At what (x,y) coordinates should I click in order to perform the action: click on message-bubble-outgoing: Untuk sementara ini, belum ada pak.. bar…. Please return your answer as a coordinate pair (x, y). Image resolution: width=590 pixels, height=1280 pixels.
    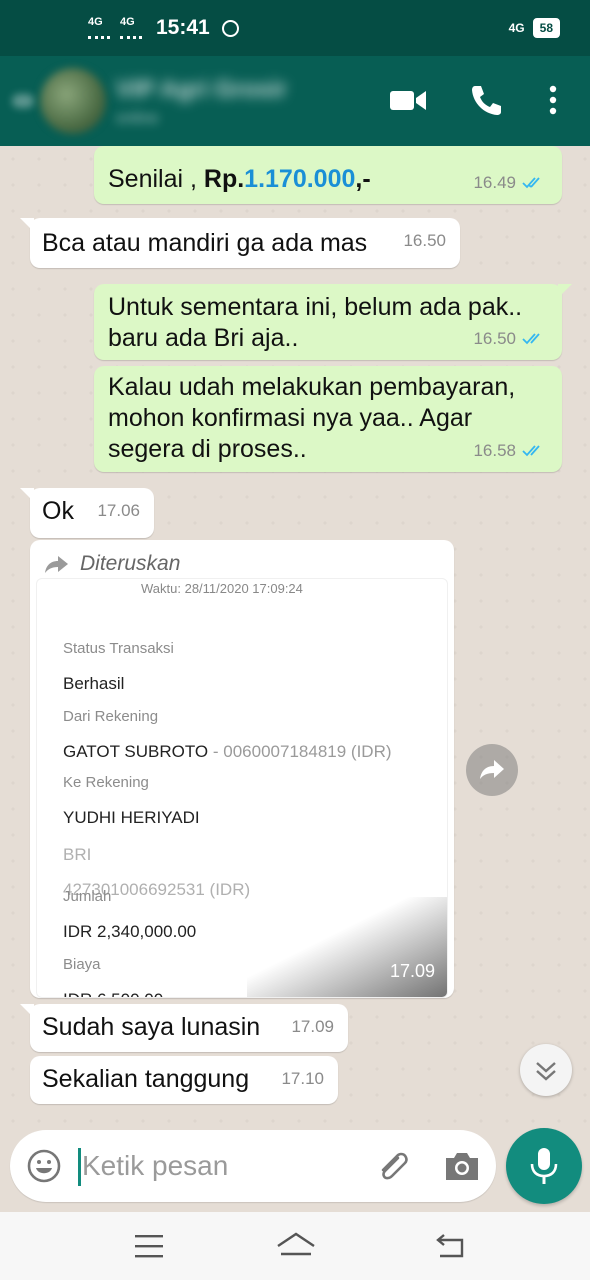
    Looking at the image, I should click on (333, 322).